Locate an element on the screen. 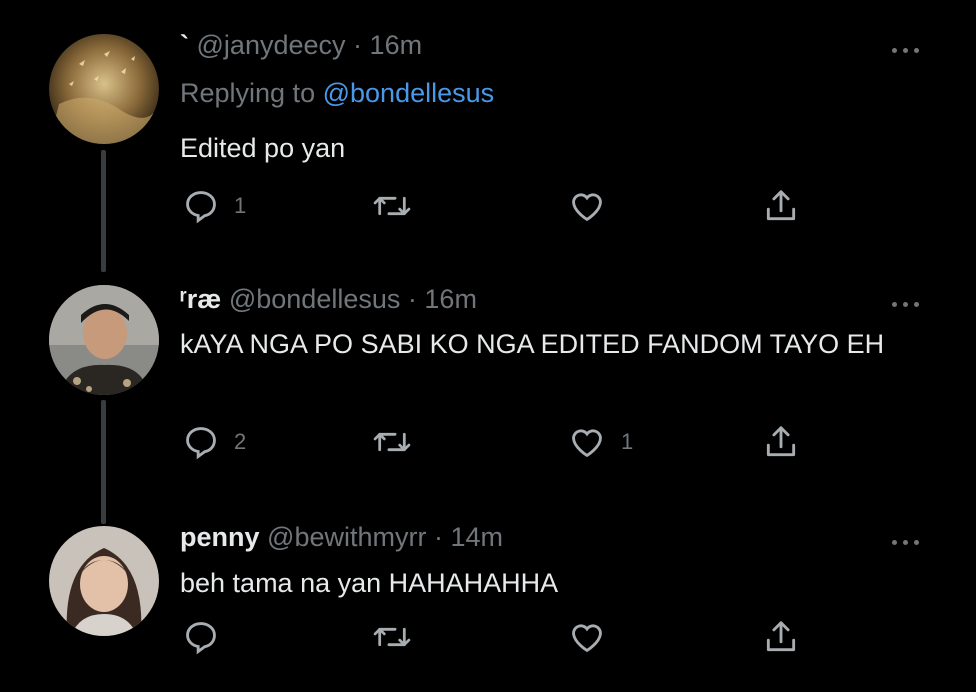 This screenshot has height=692, width=976. replying-prefix: Replying to is located at coordinates (248, 93).